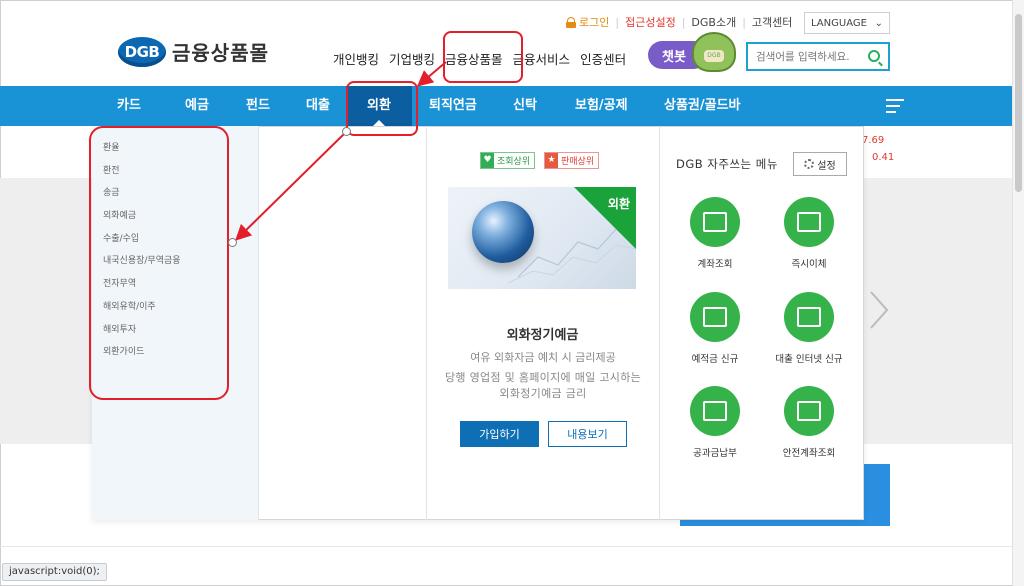 This screenshot has width=1024, height=586. I want to click on annotation-arrows, so click(341, 151).